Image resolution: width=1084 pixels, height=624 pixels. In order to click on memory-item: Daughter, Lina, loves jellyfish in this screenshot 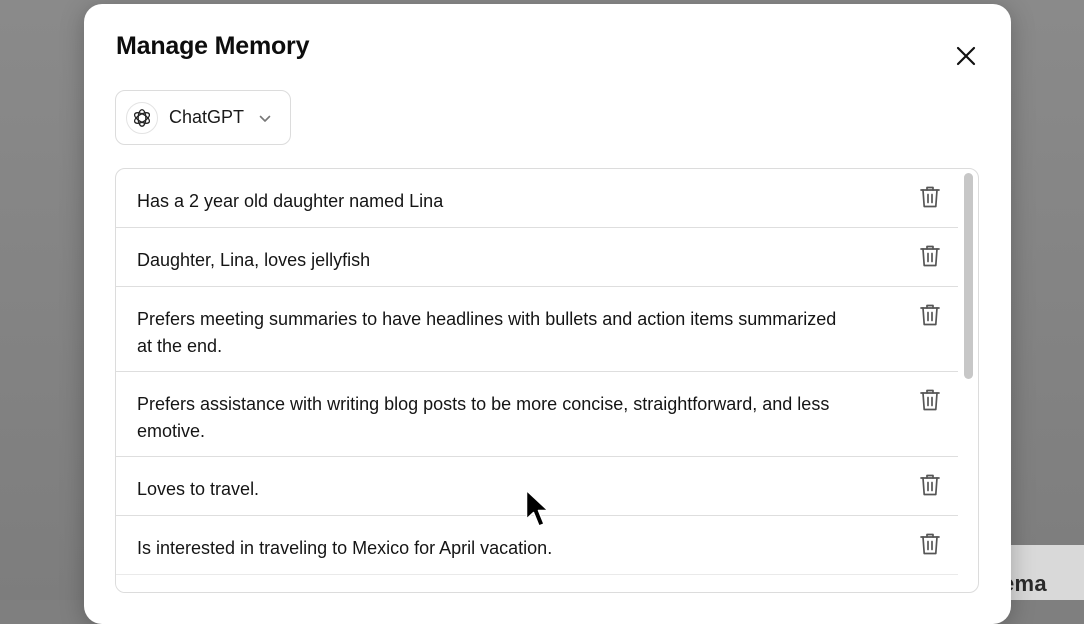, I will do `click(537, 257)`.